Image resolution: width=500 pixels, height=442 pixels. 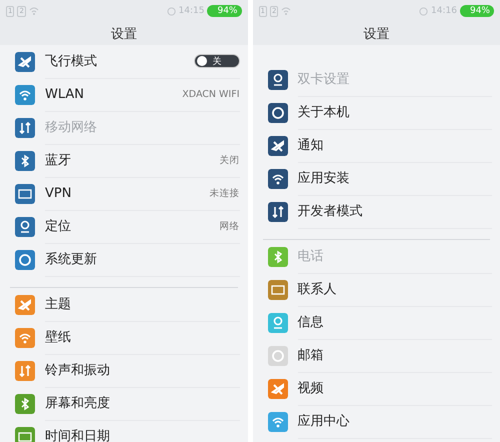 What do you see at coordinates (395, 388) in the screenshot?
I see `setting-label: 视频` at bounding box center [395, 388].